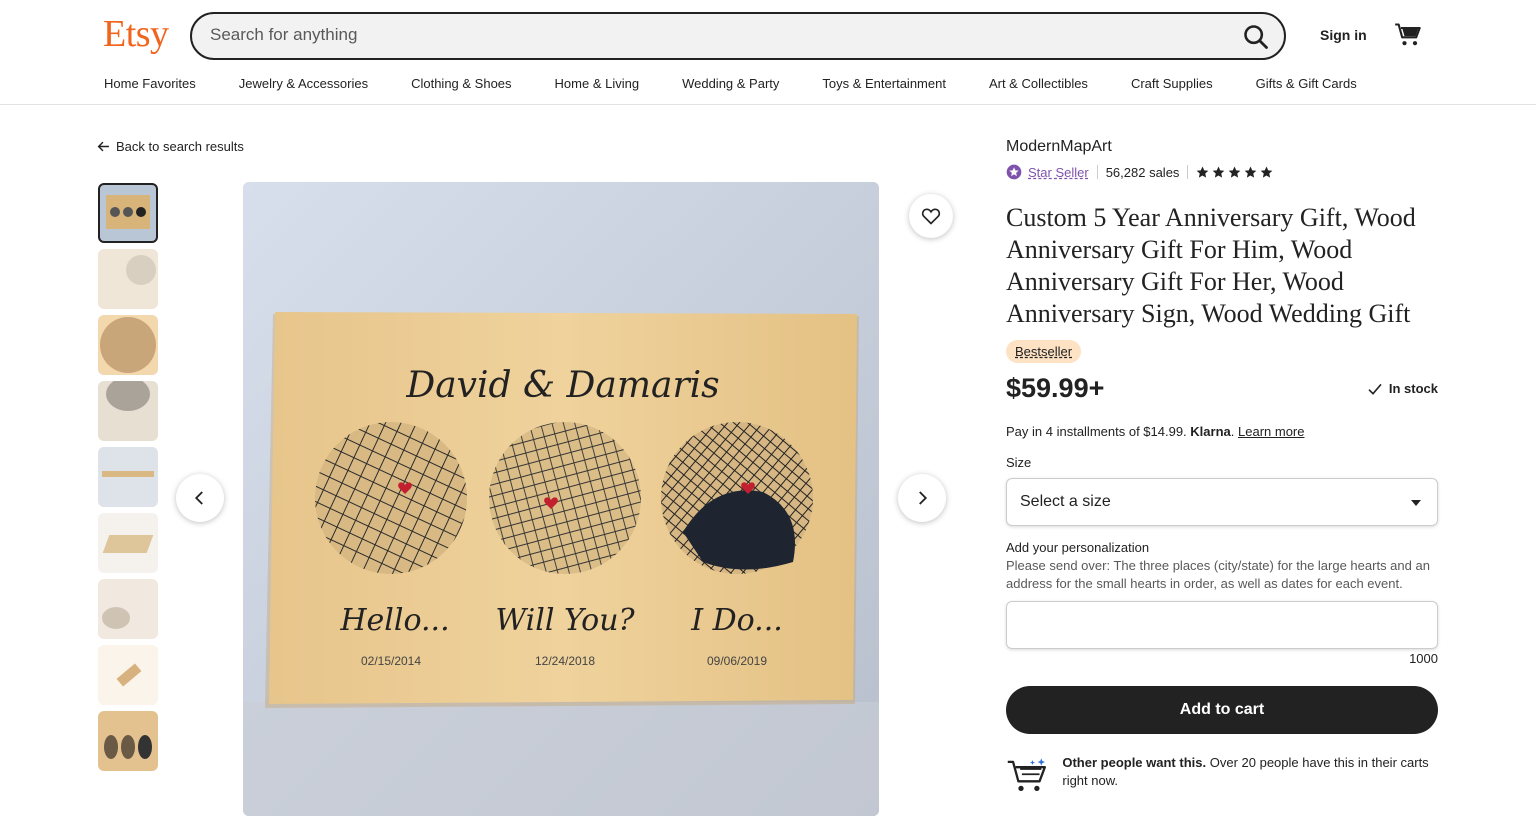 Image resolution: width=1536 pixels, height=824 pixels. Describe the element at coordinates (1222, 147) in the screenshot. I see `shop-name-link: ModernMapArt` at that location.